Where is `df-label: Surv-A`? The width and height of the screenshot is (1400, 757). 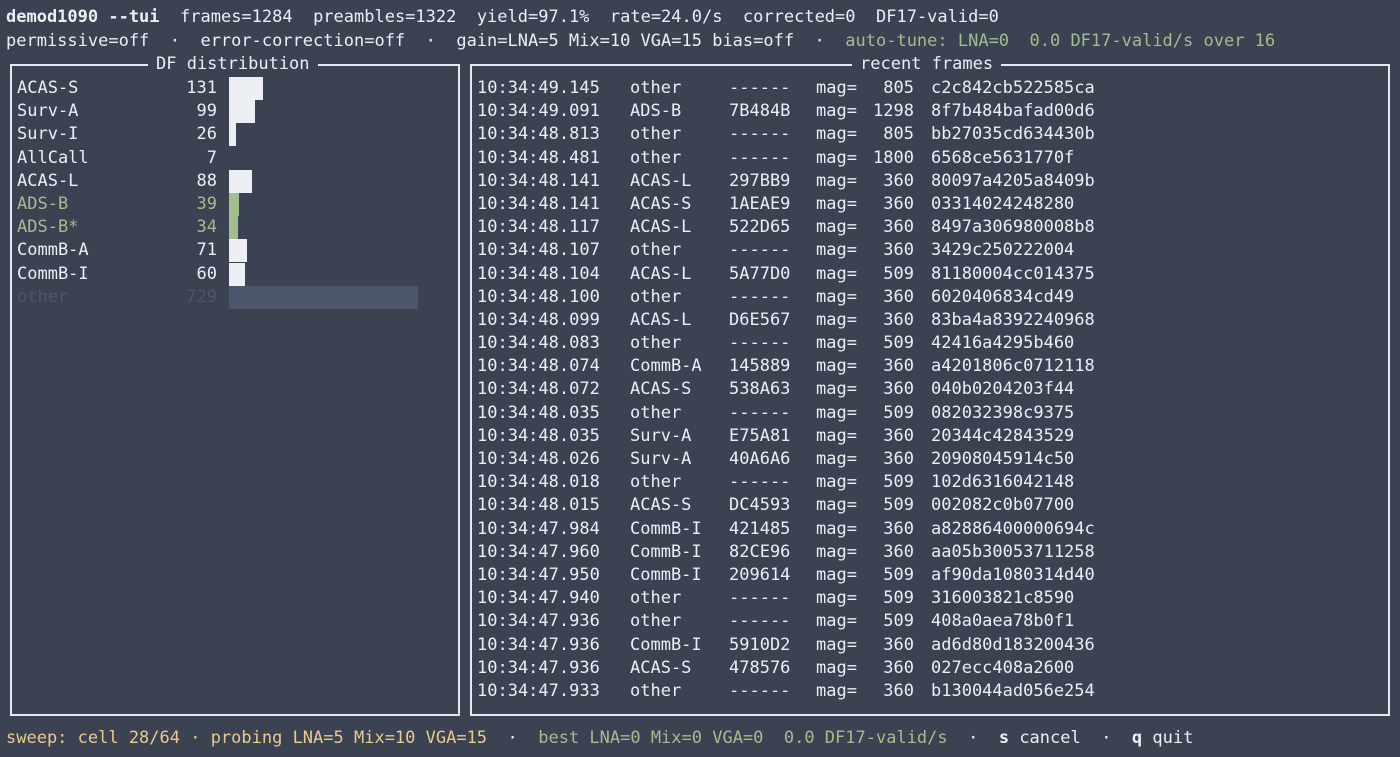 df-label: Surv-A is located at coordinates (48, 111).